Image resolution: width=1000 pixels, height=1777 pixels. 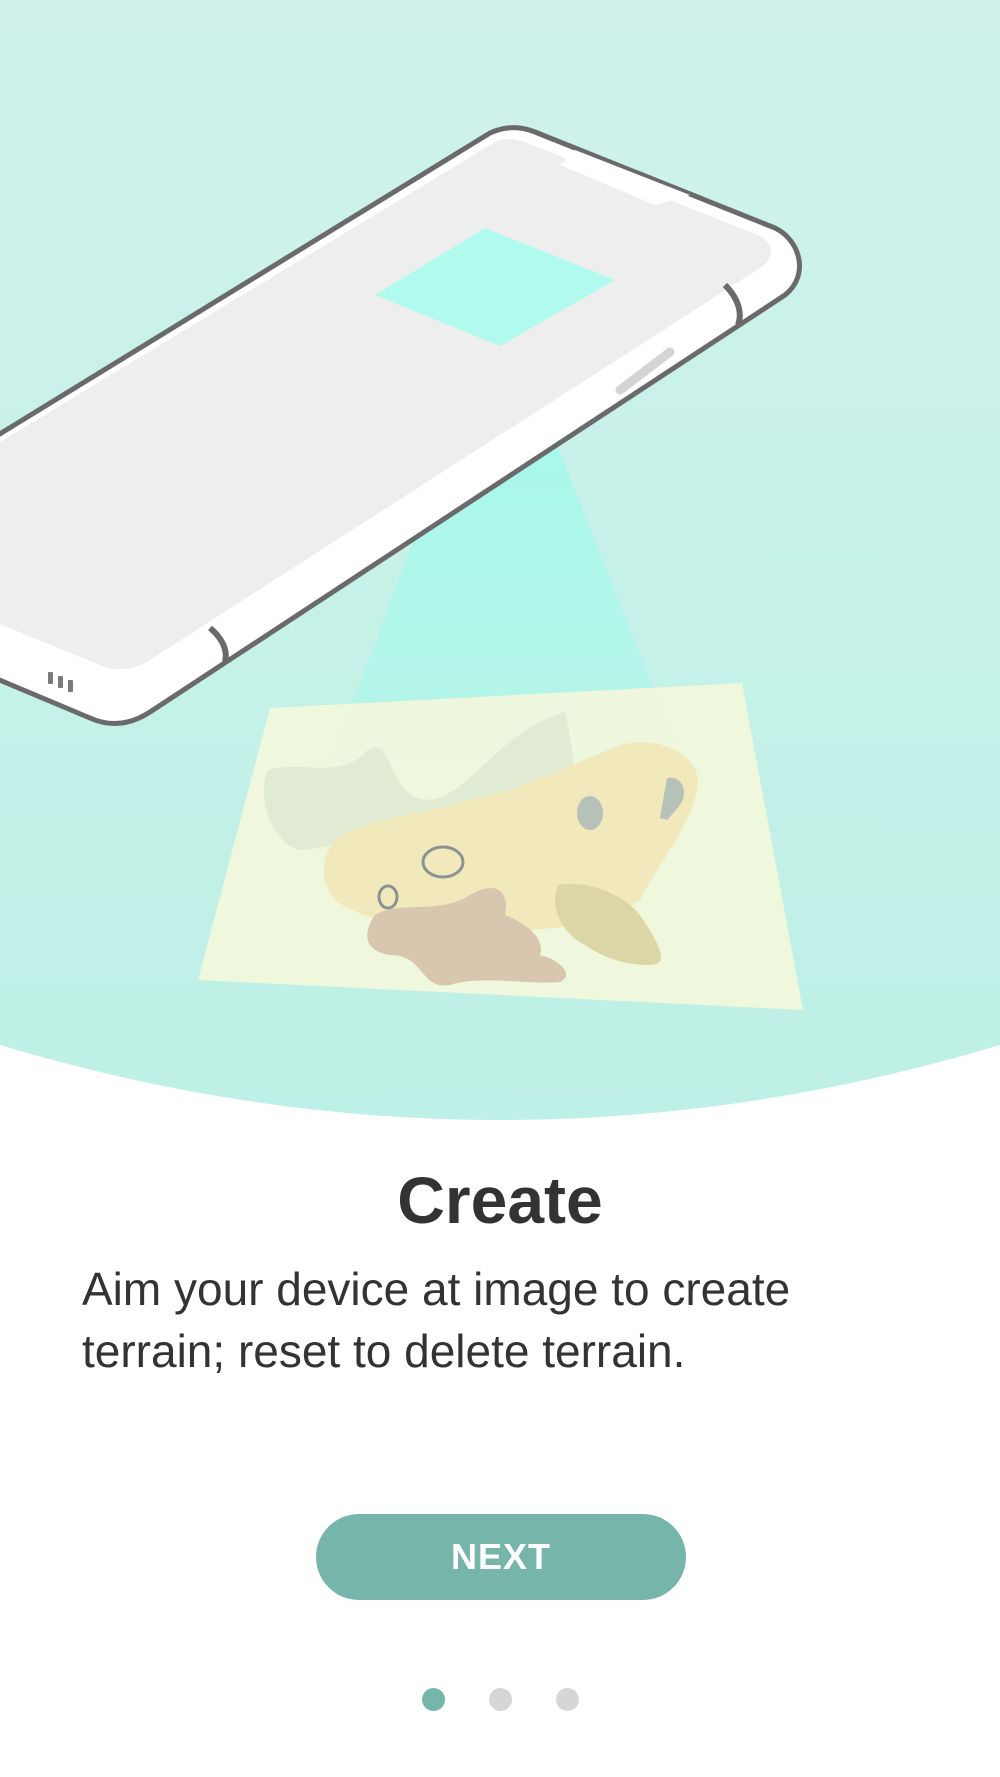 I want to click on page-indicator, so click(x=500, y=1699).